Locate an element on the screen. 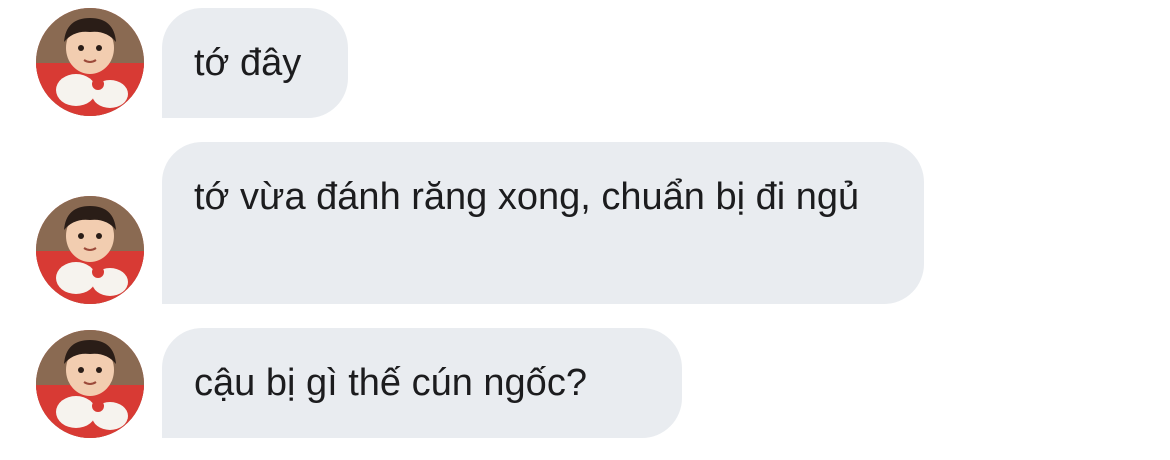 Image resolution: width=1170 pixels, height=460 pixels. message-text: tớ đây is located at coordinates (248, 63).